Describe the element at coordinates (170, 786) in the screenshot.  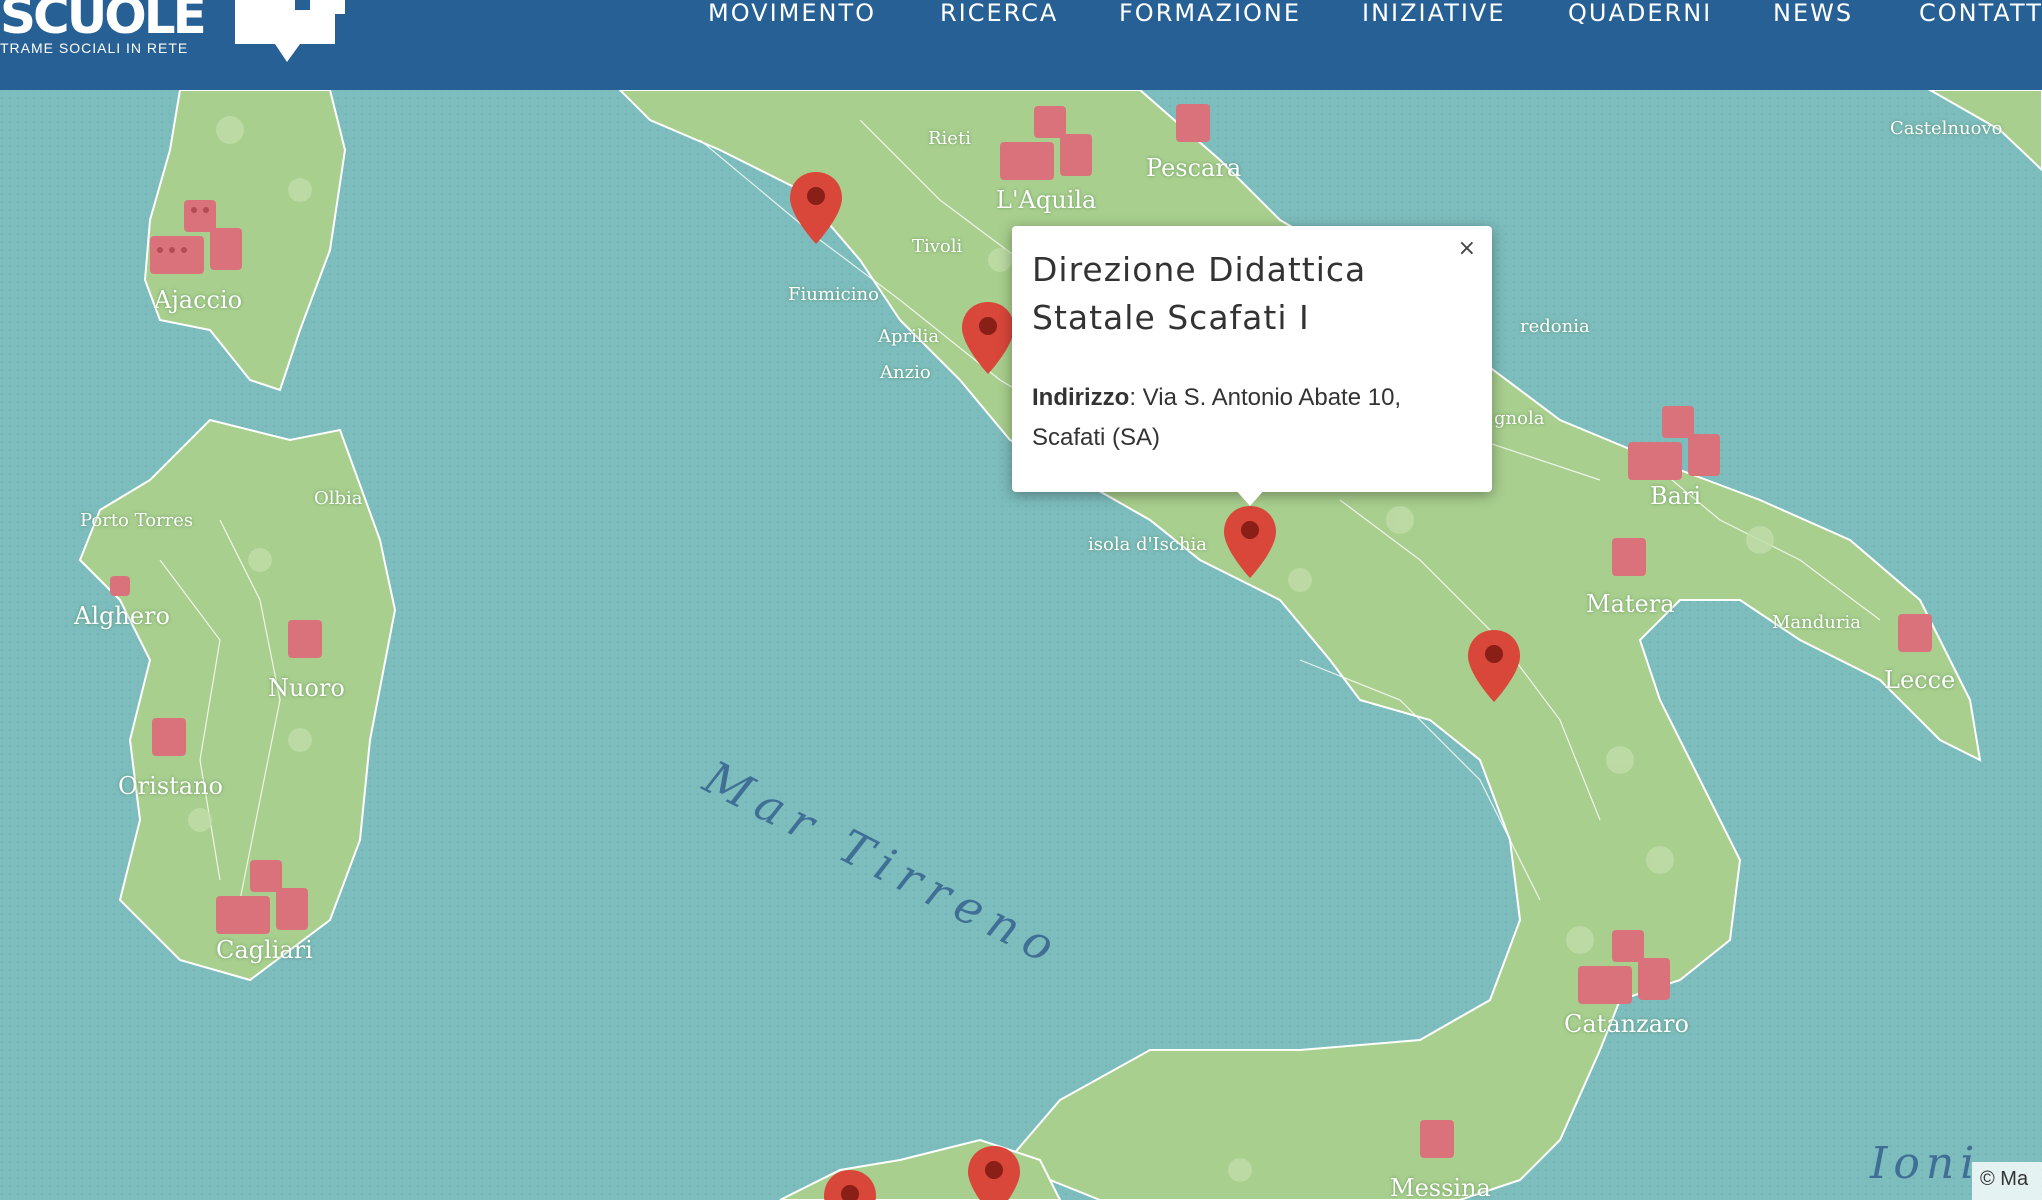
I see `city-oristano: Oristano` at that location.